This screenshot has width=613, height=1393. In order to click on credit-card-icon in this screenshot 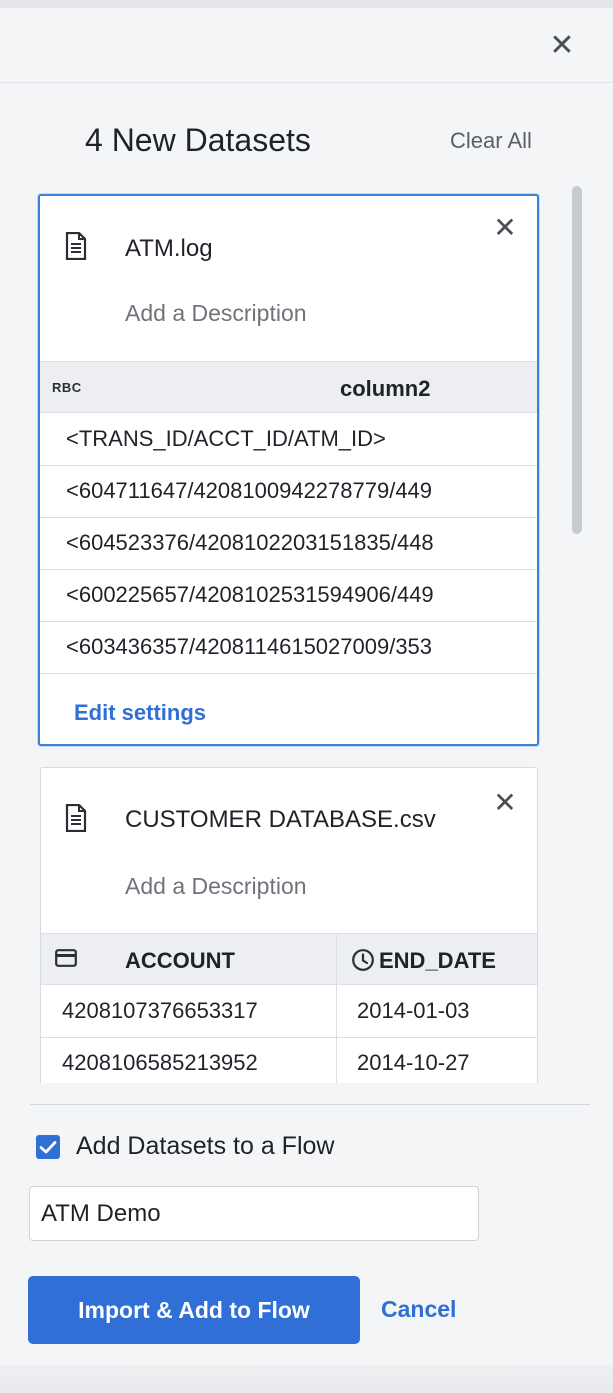, I will do `click(66, 958)`.